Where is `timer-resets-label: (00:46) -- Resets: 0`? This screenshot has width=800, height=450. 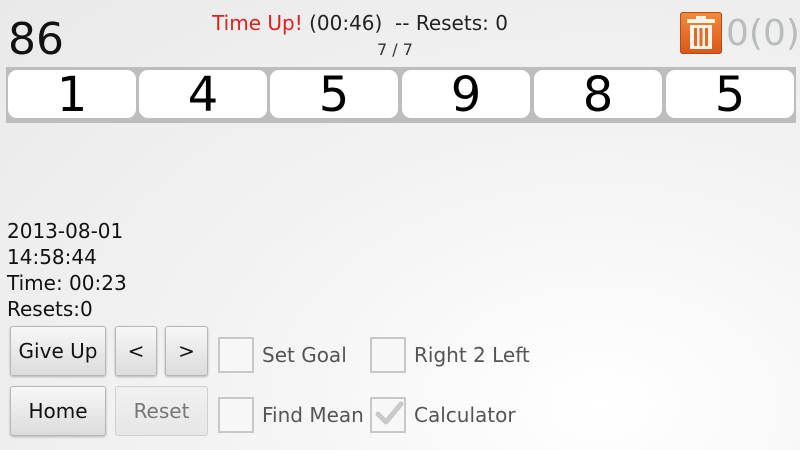
timer-resets-label: (00:46) -- Resets: 0 is located at coordinates (405, 23).